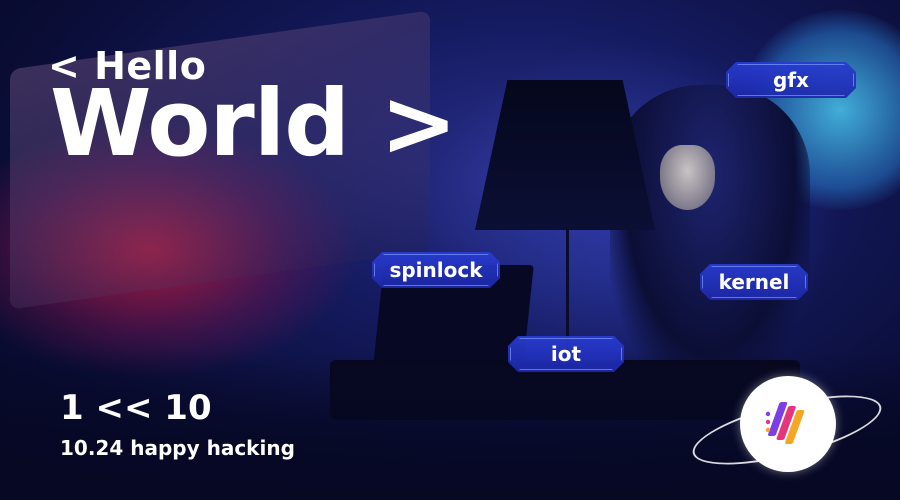  Describe the element at coordinates (177, 448) in the screenshot. I see `event-subtitle: 10.24 happy hacking` at that location.